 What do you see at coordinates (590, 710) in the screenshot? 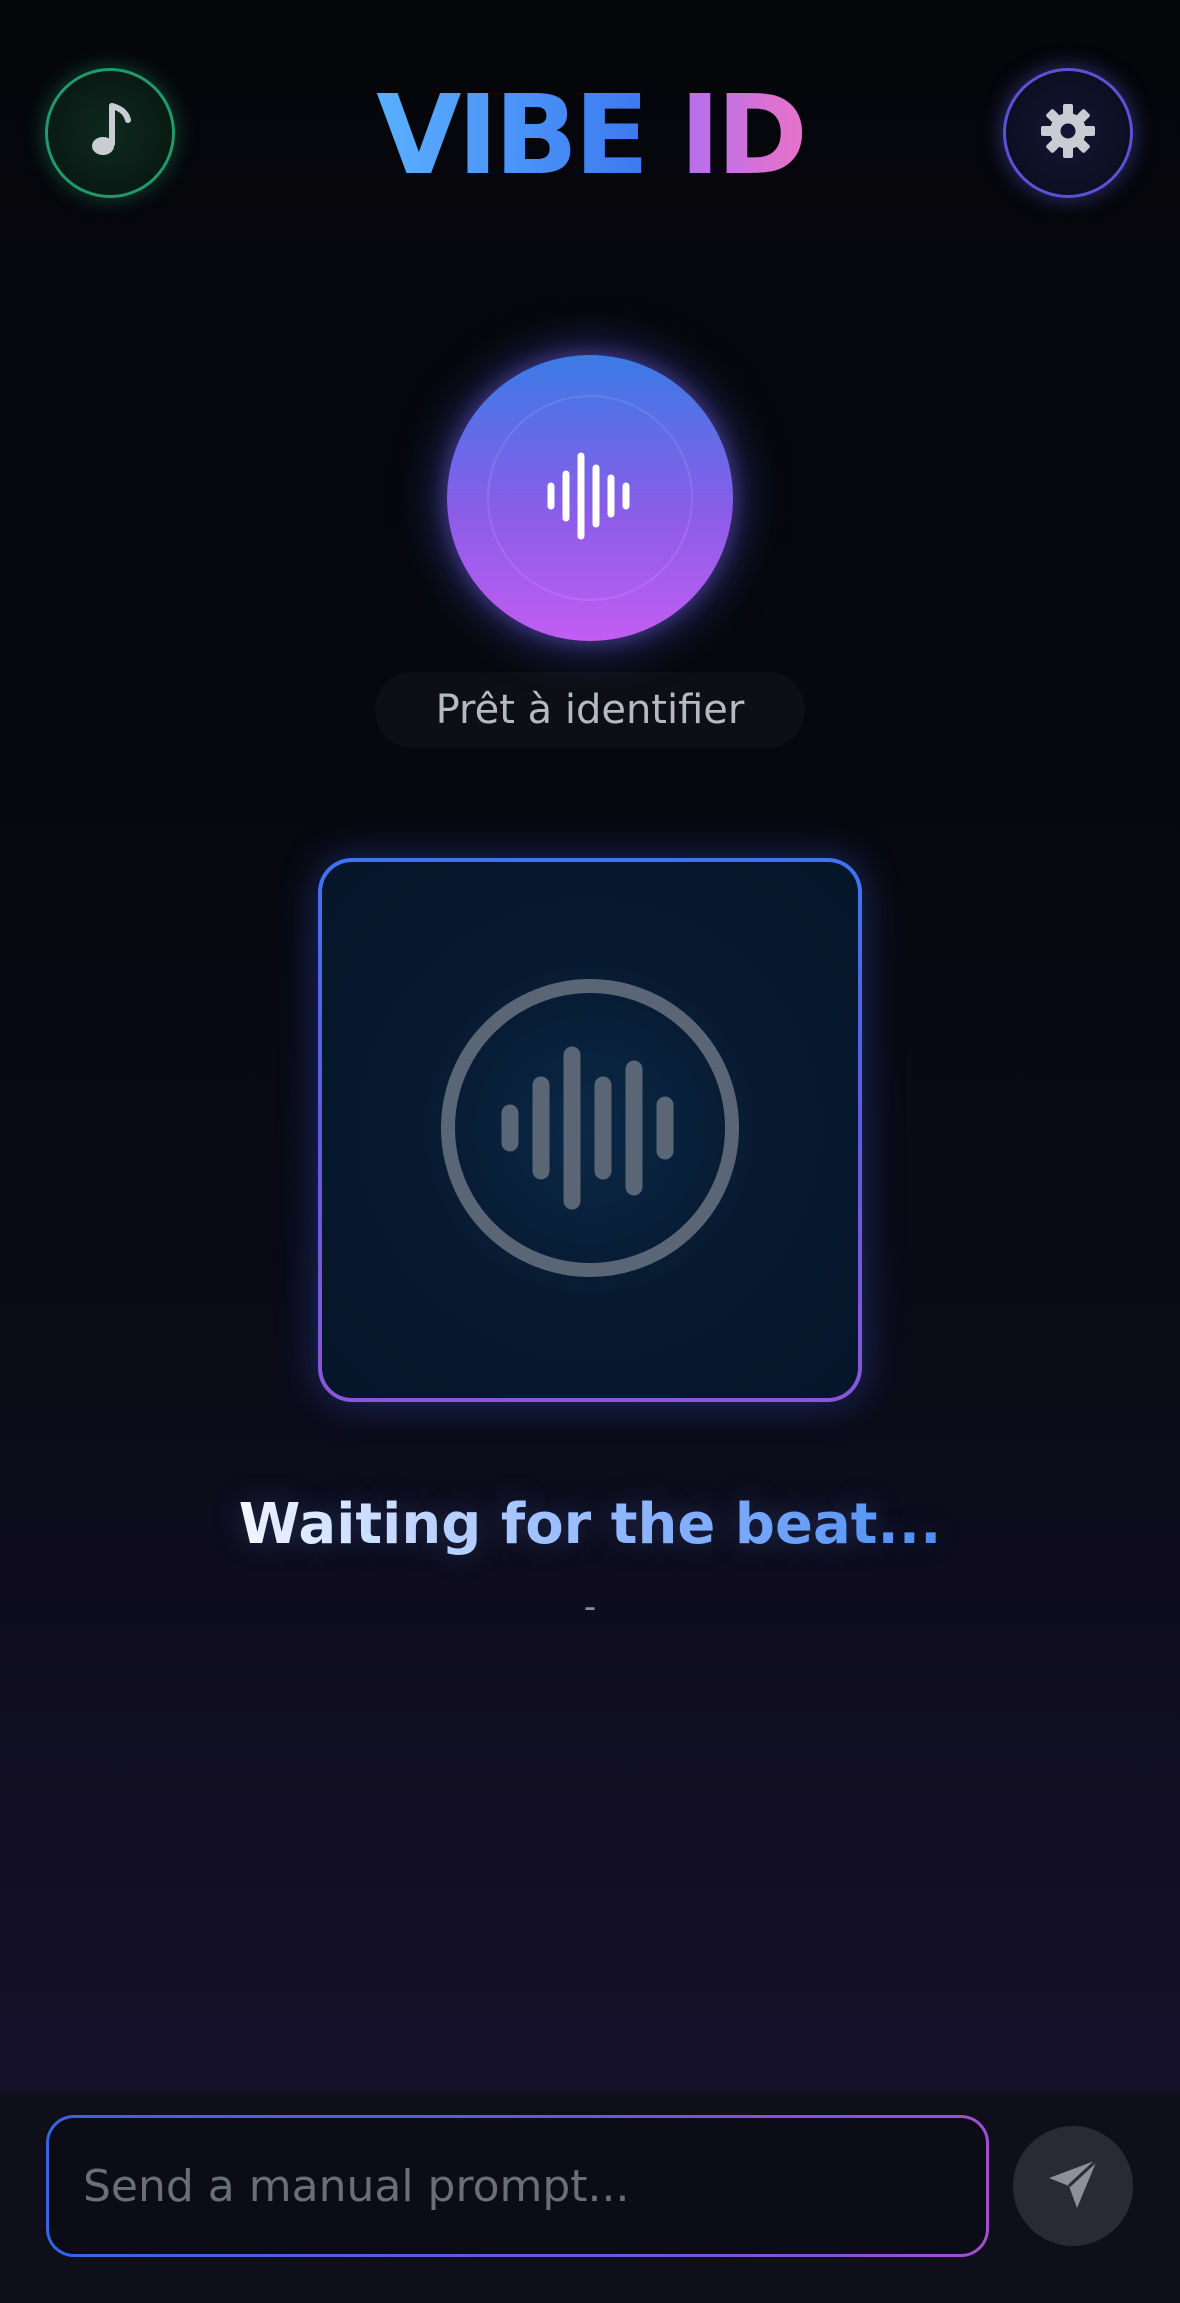
I see `status-label: Prêt à identifier` at bounding box center [590, 710].